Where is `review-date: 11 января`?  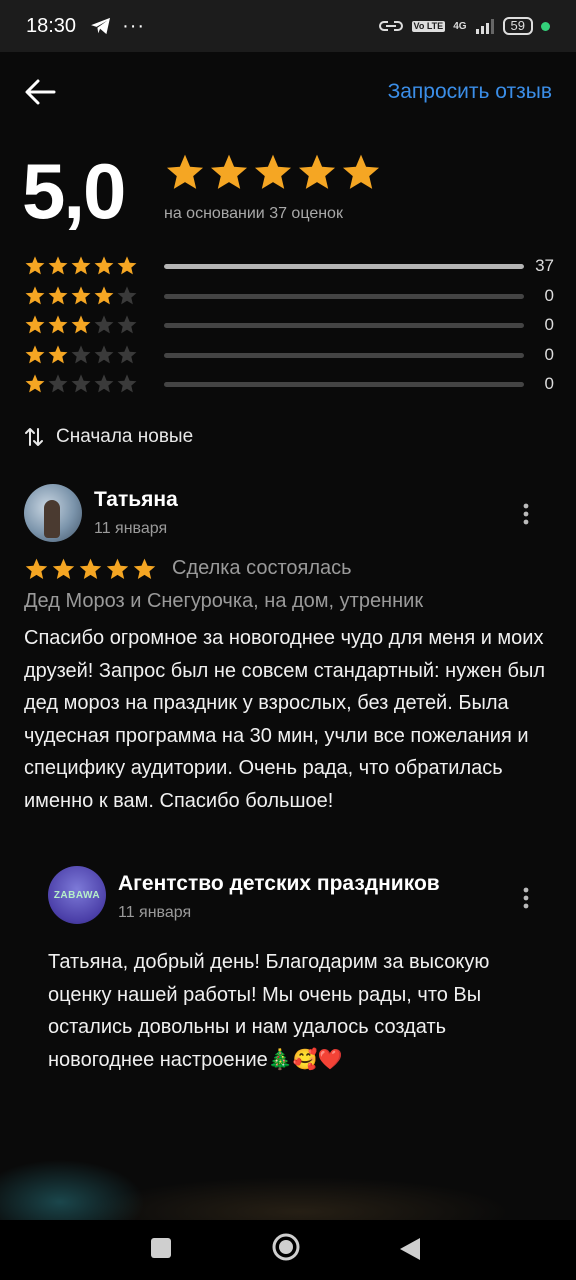
review-date: 11 января is located at coordinates (131, 528).